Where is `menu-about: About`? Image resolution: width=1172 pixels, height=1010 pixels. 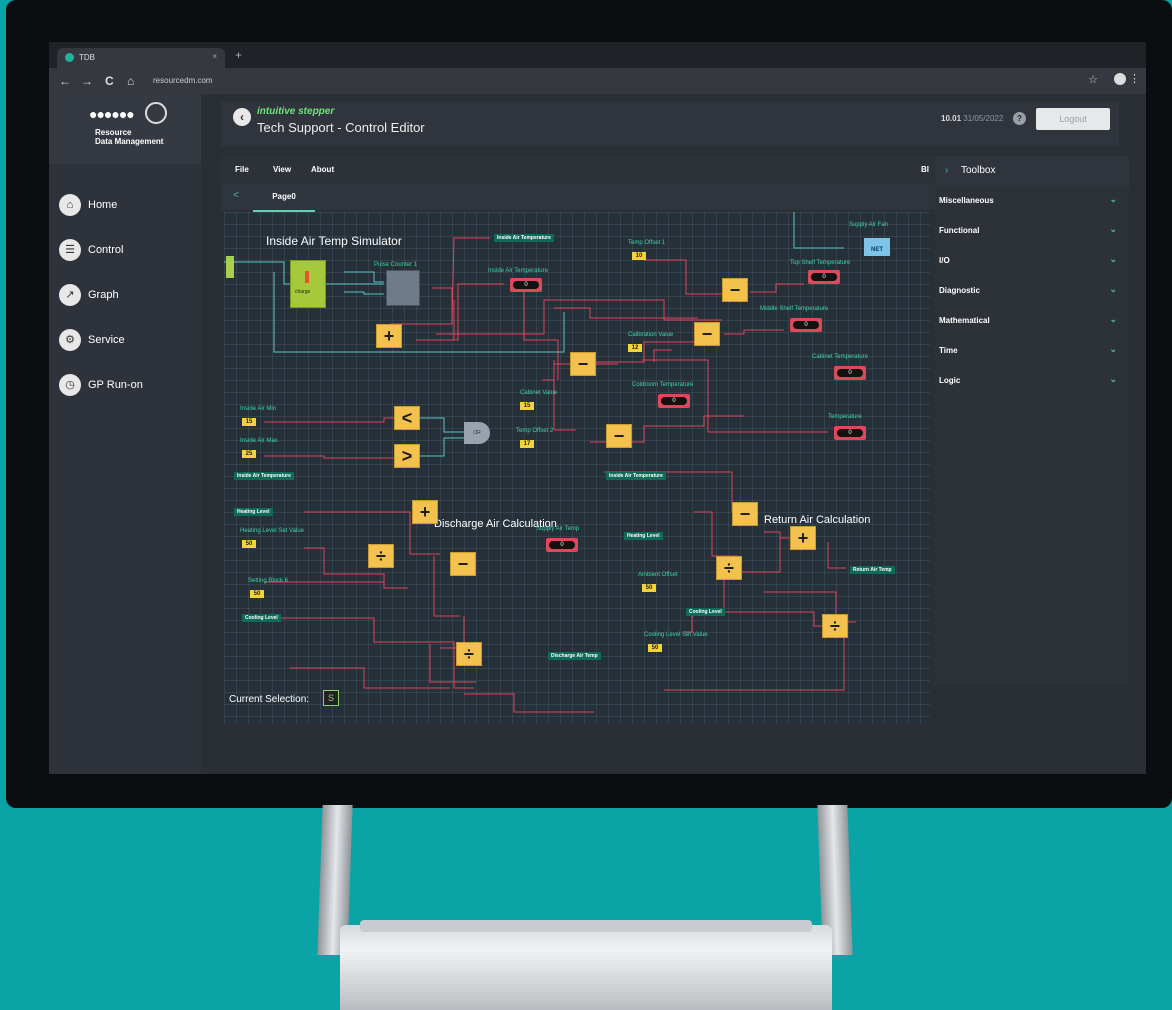 menu-about: About is located at coordinates (322, 169).